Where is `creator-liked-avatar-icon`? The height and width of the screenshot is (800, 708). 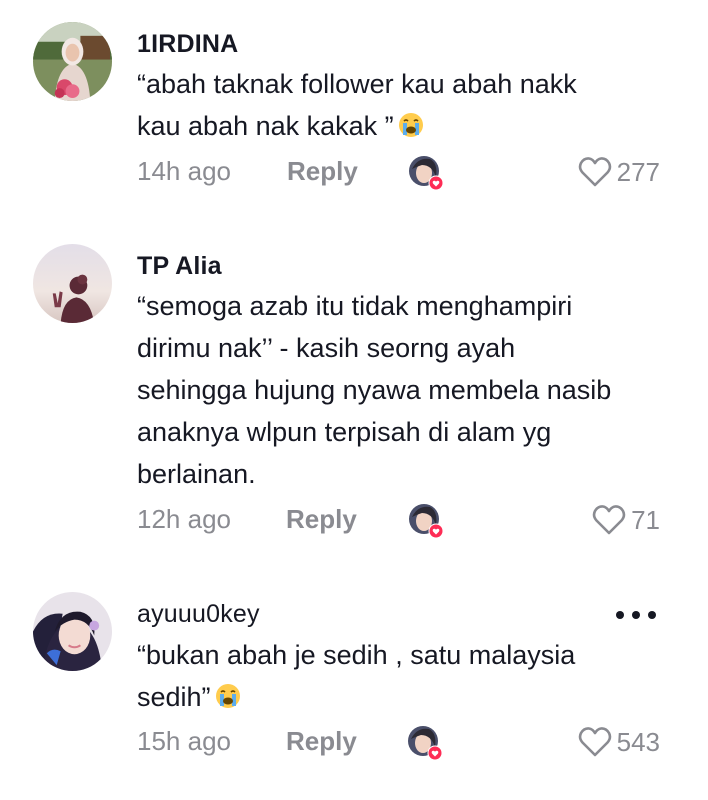 creator-liked-avatar-icon is located at coordinates (425, 743).